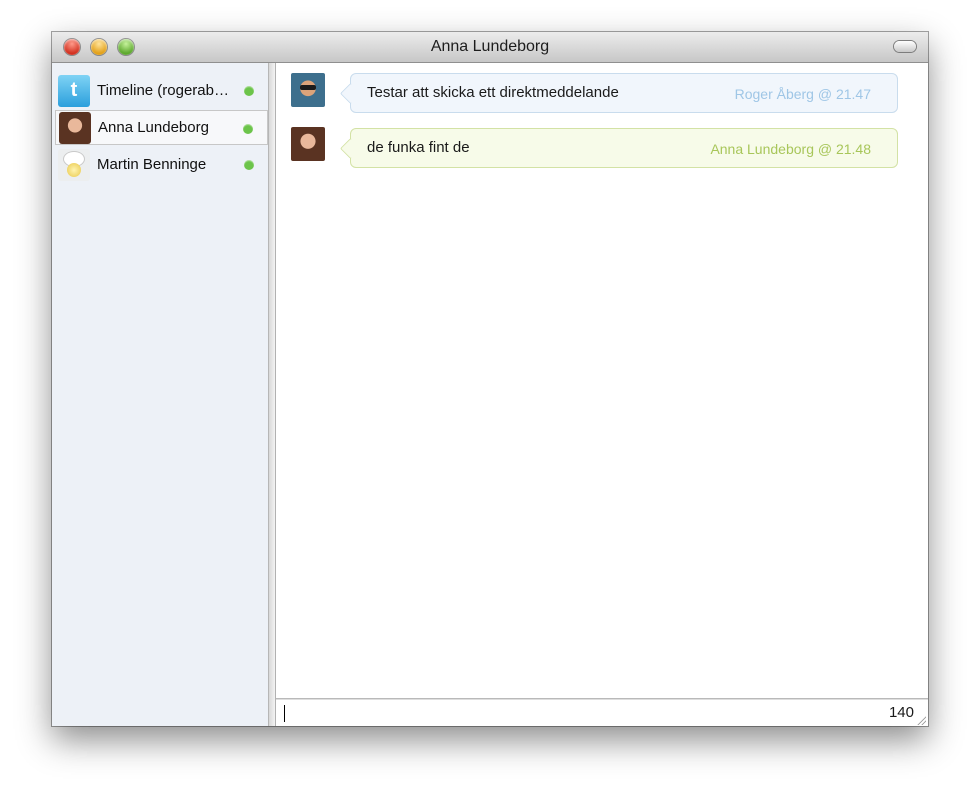 The image size is (980, 799). I want to click on twitter-bird-icon: t, so click(74, 90).